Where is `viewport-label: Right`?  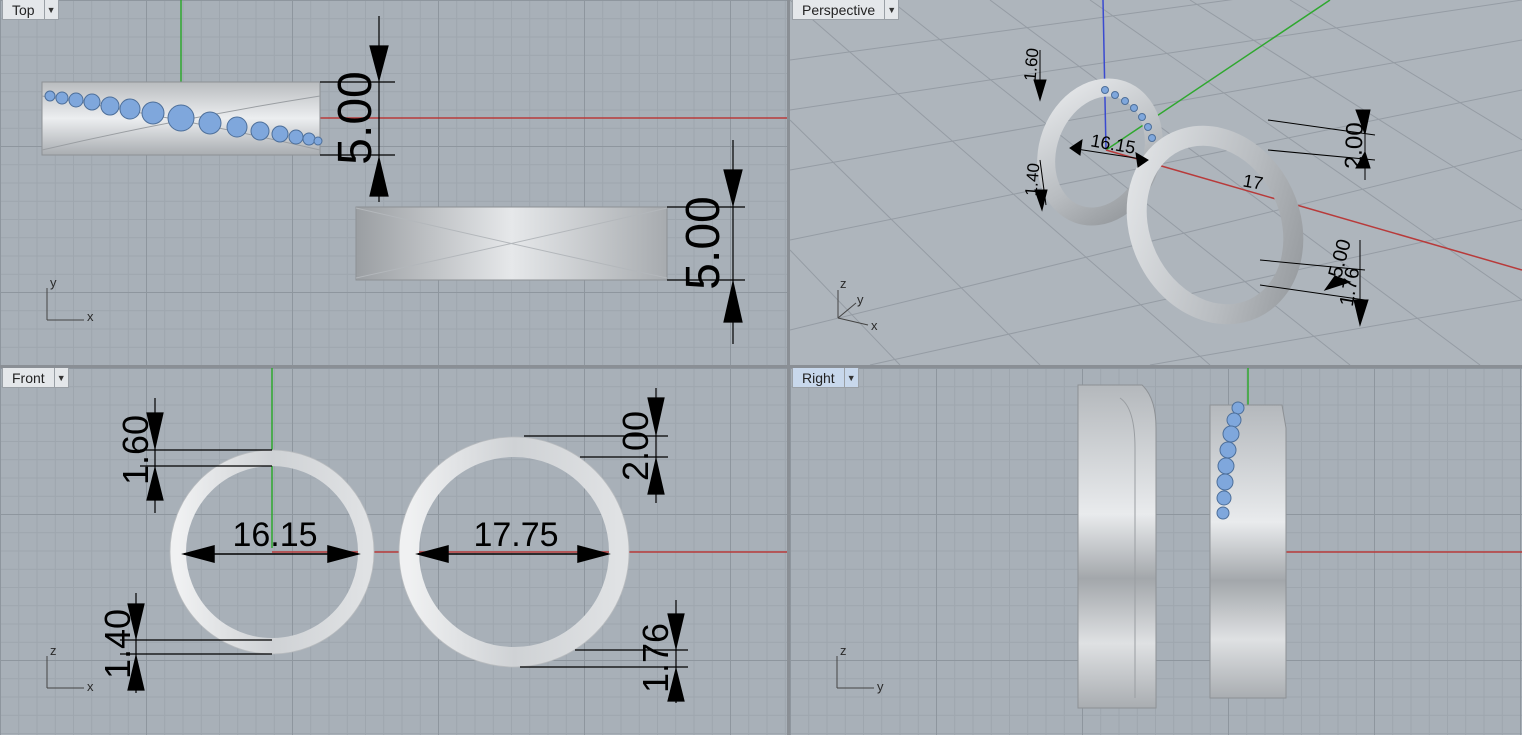 viewport-label: Right is located at coordinates (818, 378).